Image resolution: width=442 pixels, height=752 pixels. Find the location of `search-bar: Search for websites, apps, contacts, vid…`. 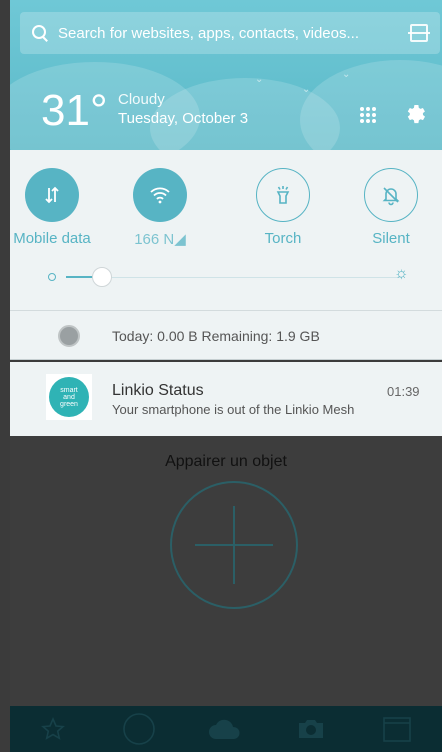

search-bar: Search for websites, apps, contacts, vid… is located at coordinates (230, 33).